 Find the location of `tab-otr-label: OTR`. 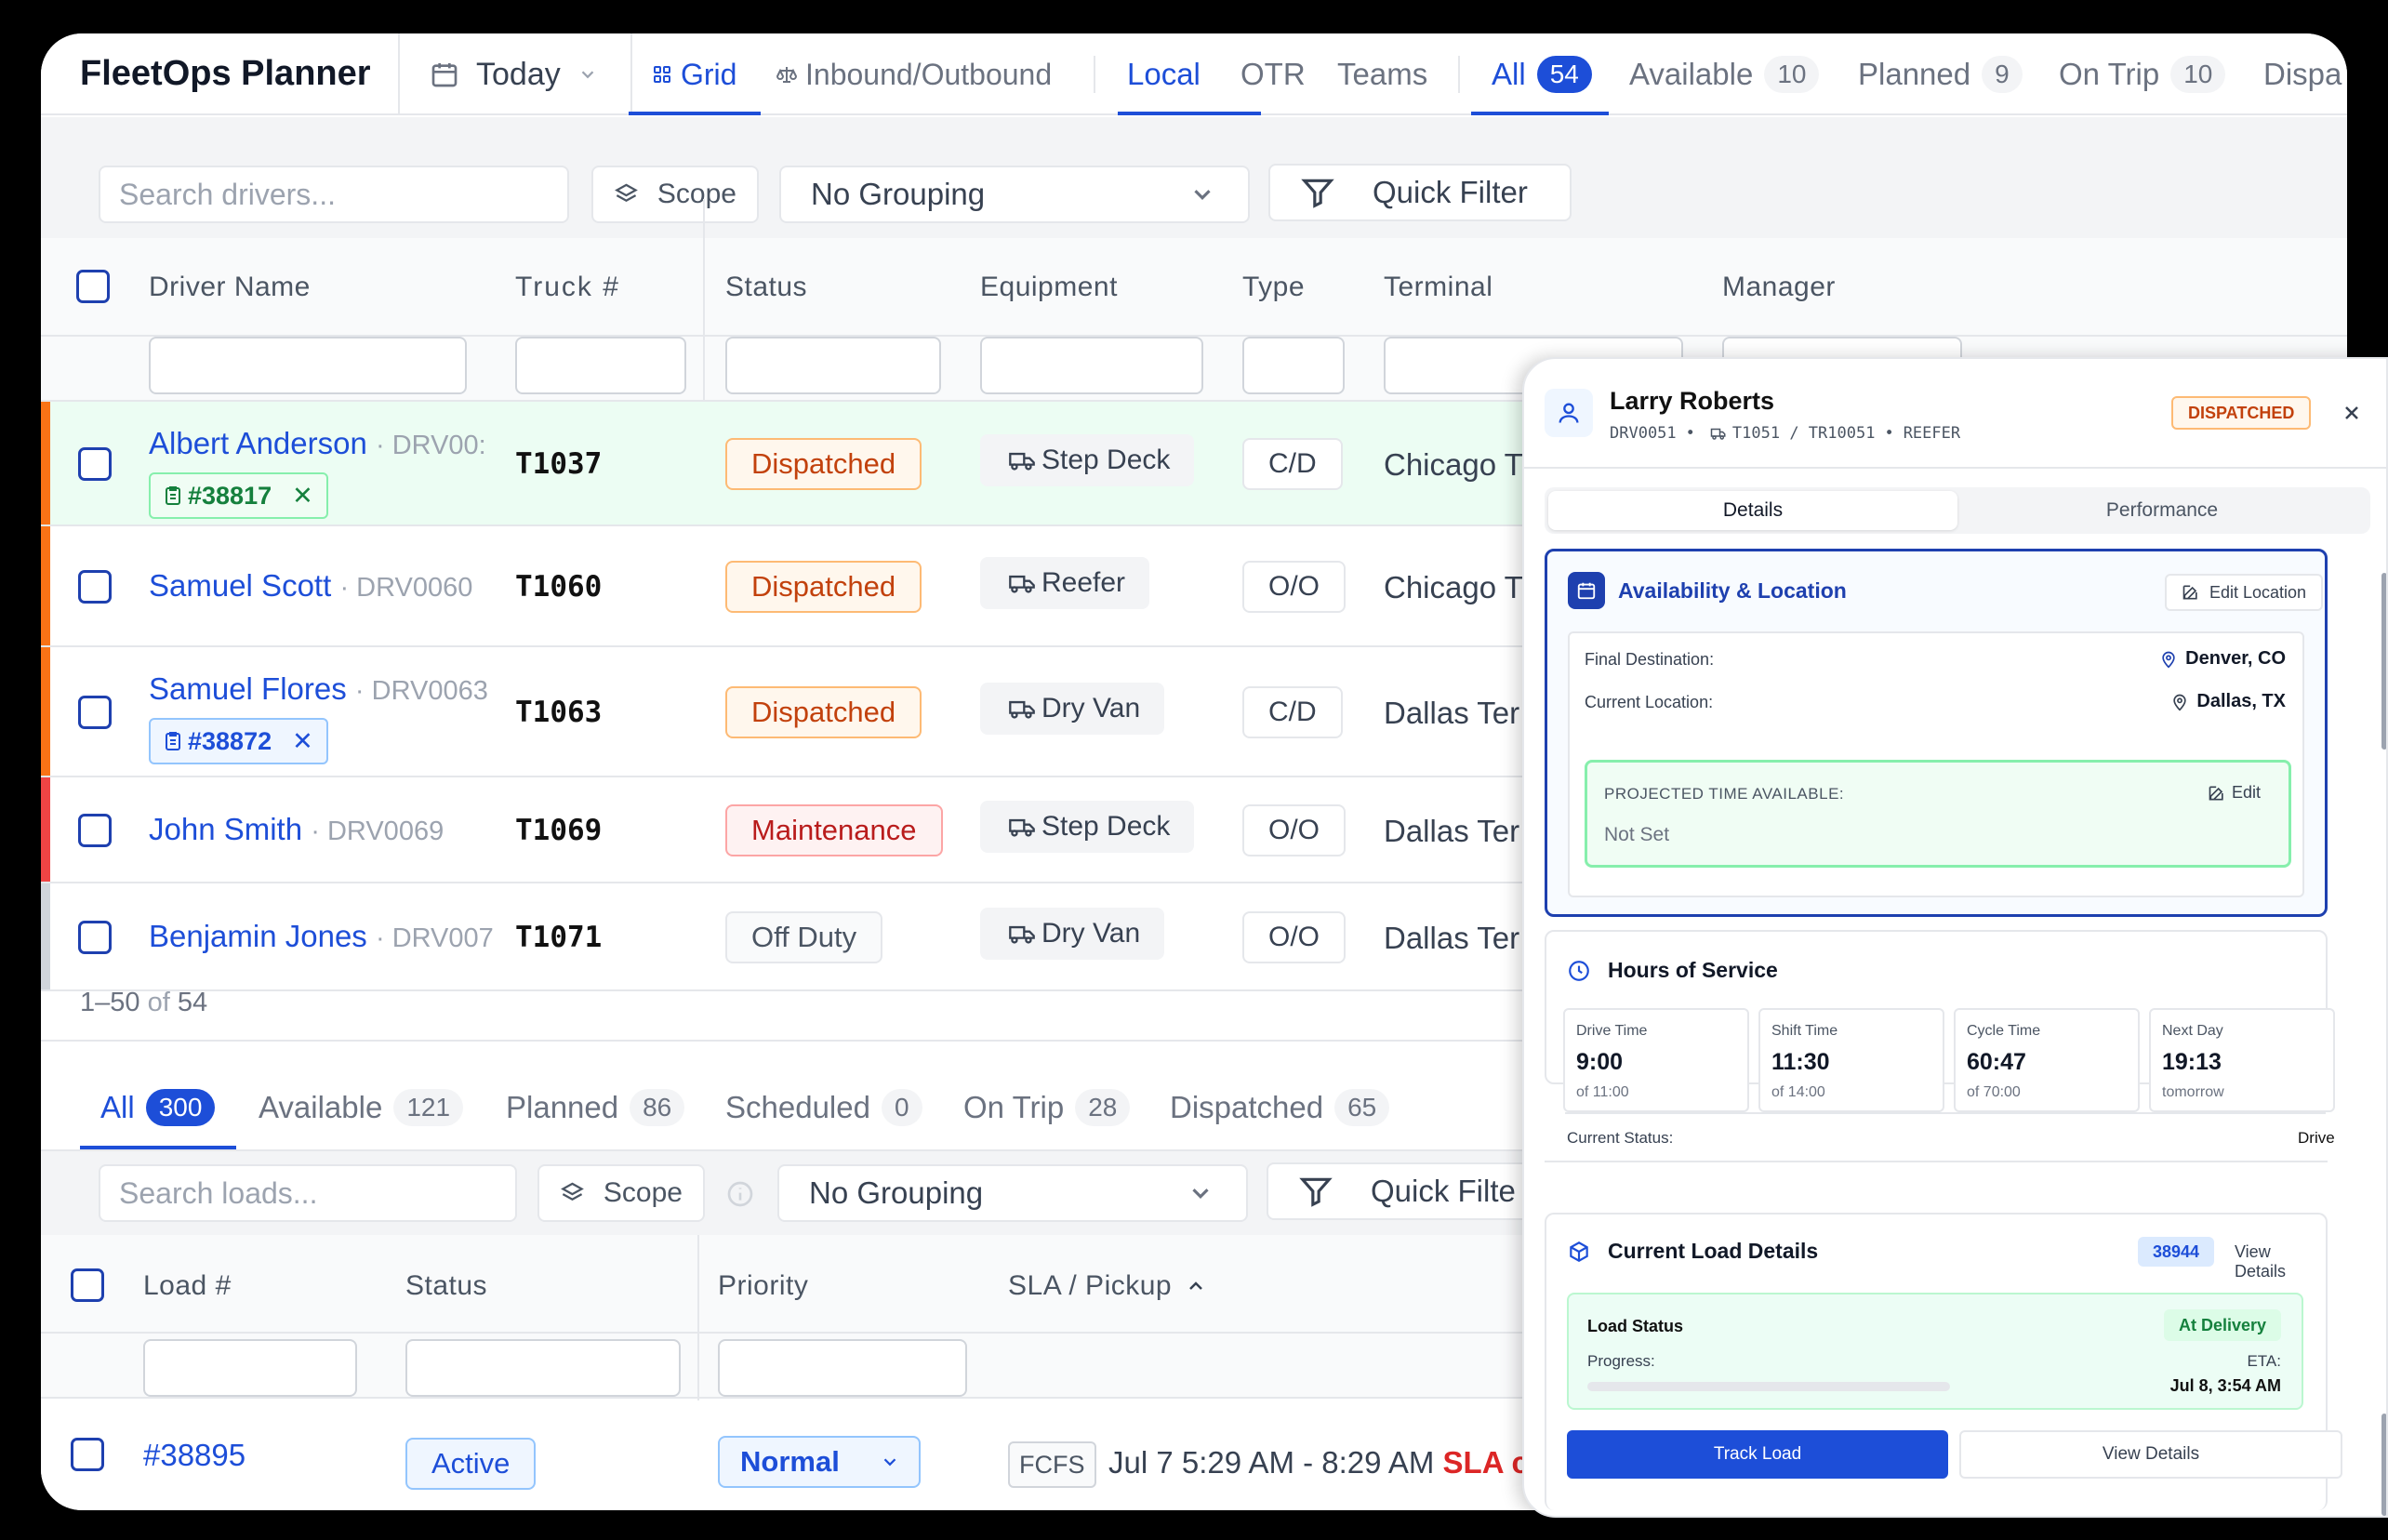

tab-otr-label: OTR is located at coordinates (1273, 74).